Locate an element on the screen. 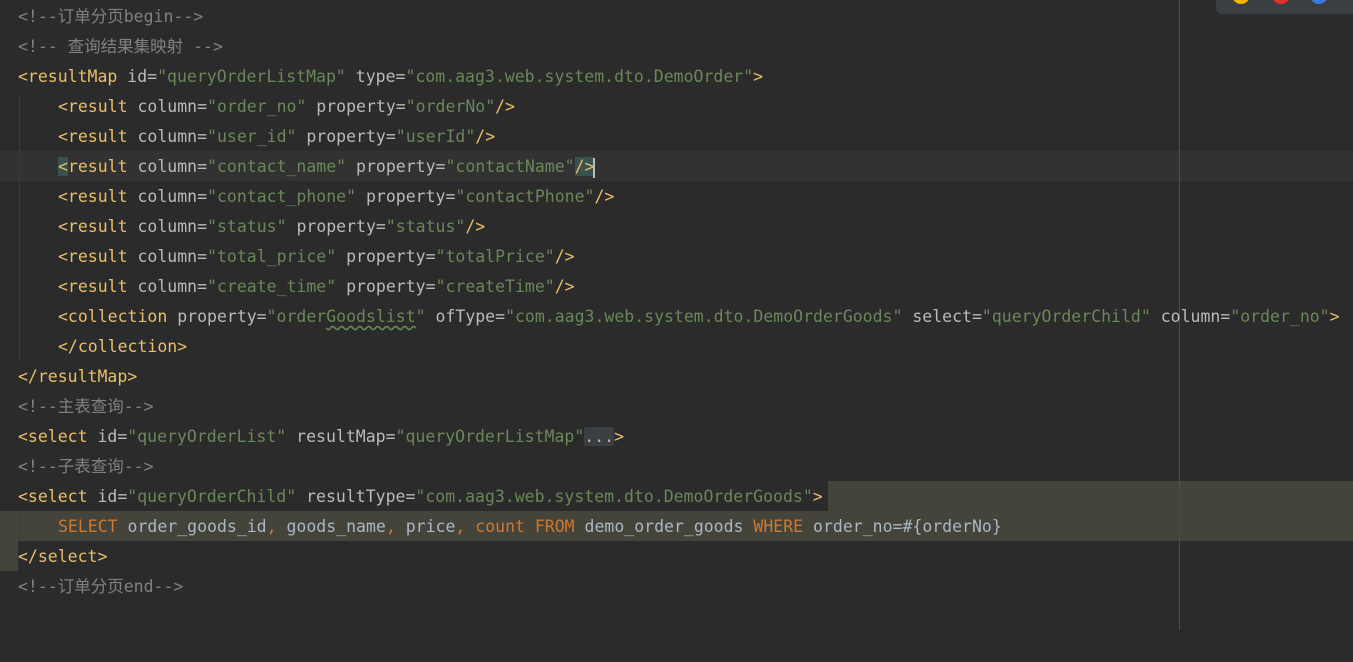 The width and height of the screenshot is (1353, 662). sql-keyword: count is located at coordinates (495, 526).